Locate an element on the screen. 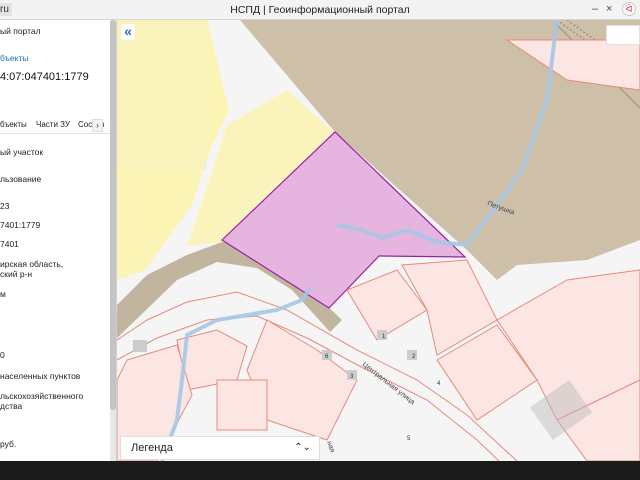 This screenshot has width=640, height=480. parcel-i is located at coordinates (242, 405).